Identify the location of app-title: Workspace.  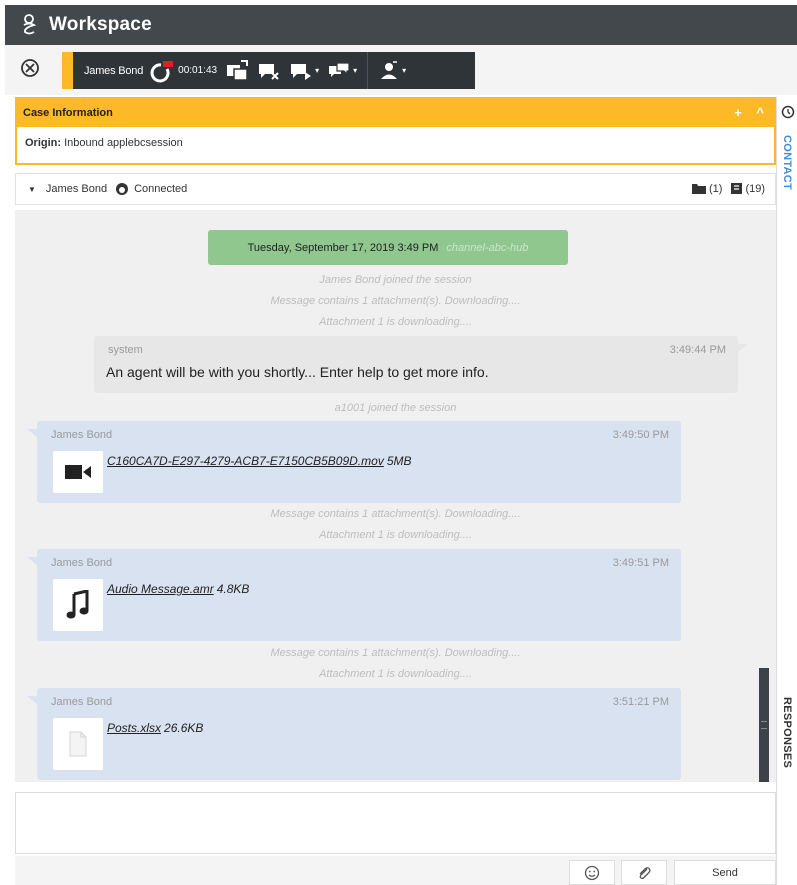
(100, 24).